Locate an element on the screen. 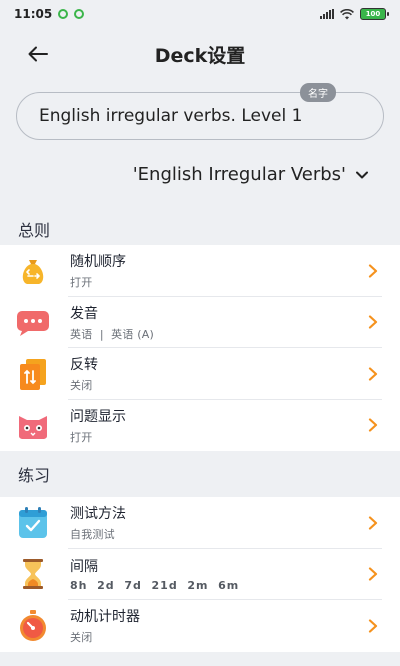 Image resolution: width=400 pixels, height=666 pixels. signal-icon is located at coordinates (327, 14).